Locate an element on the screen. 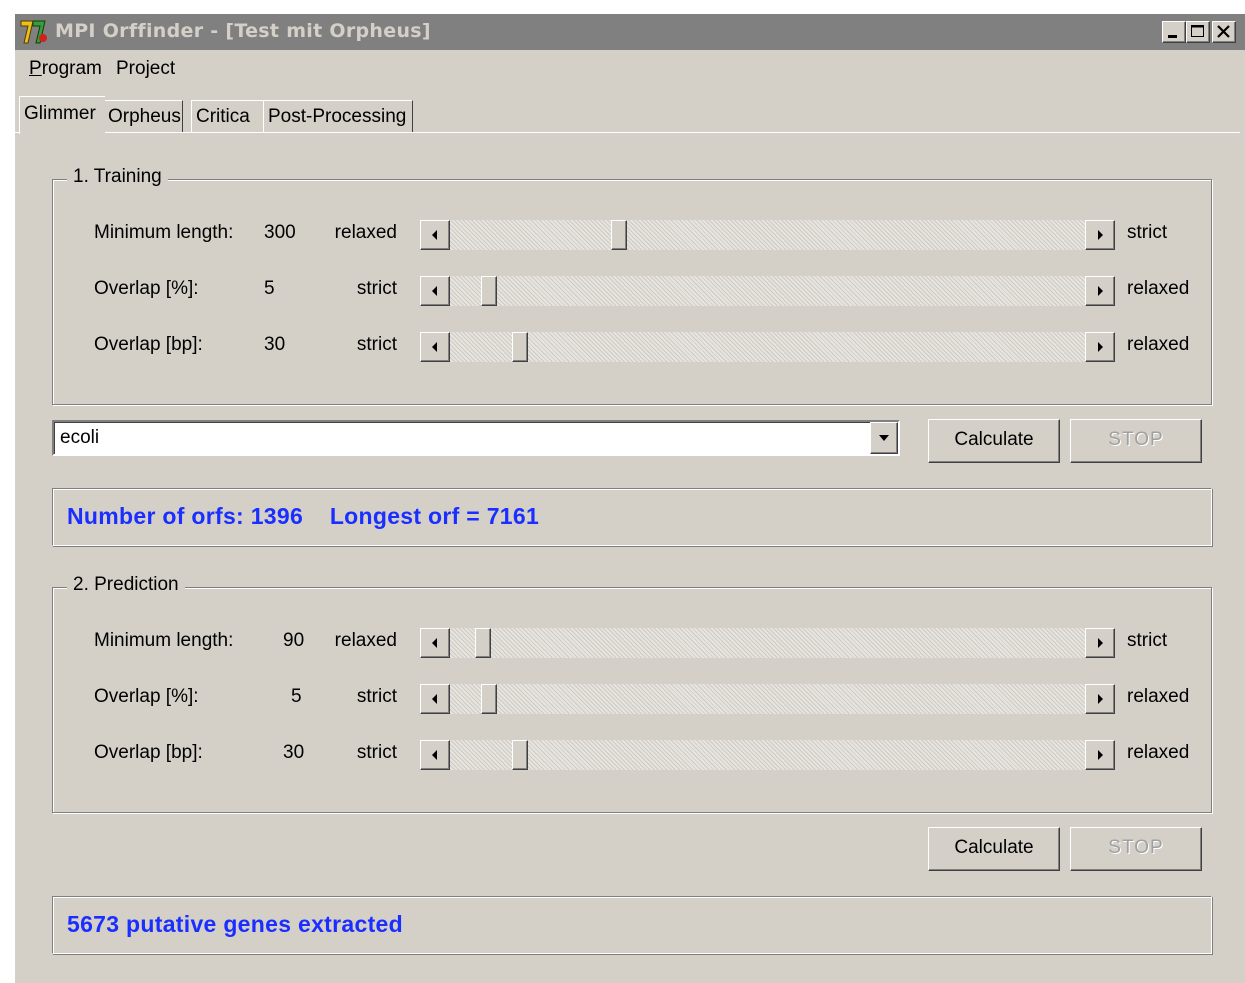 Image resolution: width=1245 pixels, height=983 pixels. organism-value: ecoli is located at coordinates (80, 437).